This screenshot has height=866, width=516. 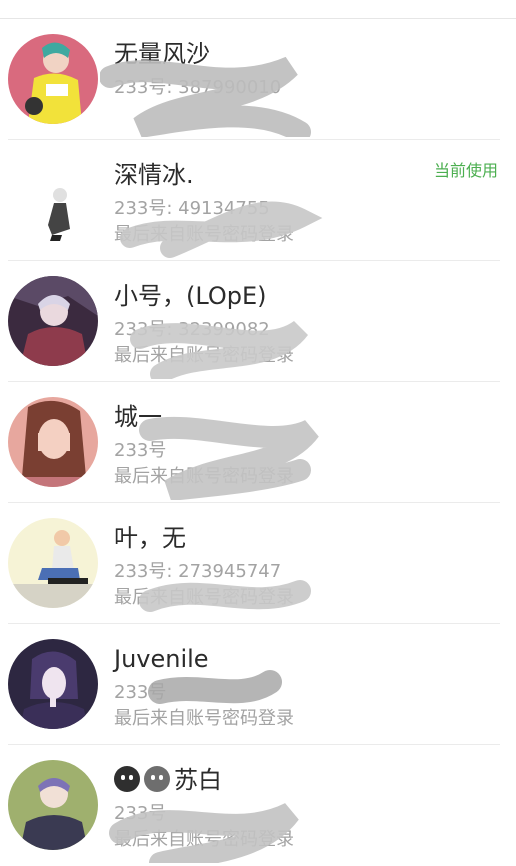 I want to click on account-row: Juvenile 233号 最后来自账号密码登录, so click(x=258, y=684).